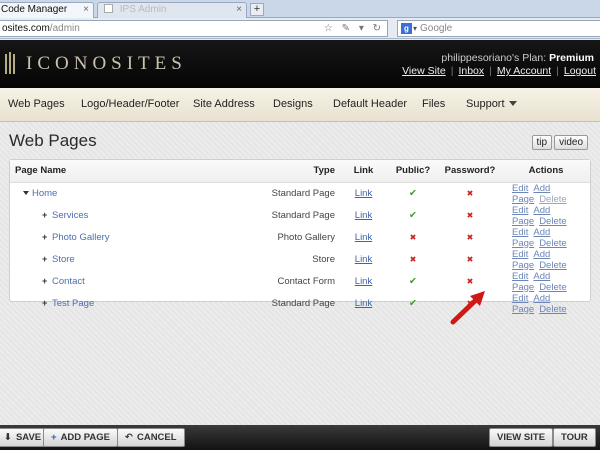  Describe the element at coordinates (130, 104) in the screenshot. I see `menu-item-logo-header-footer: Logo/Header/Footer` at that location.